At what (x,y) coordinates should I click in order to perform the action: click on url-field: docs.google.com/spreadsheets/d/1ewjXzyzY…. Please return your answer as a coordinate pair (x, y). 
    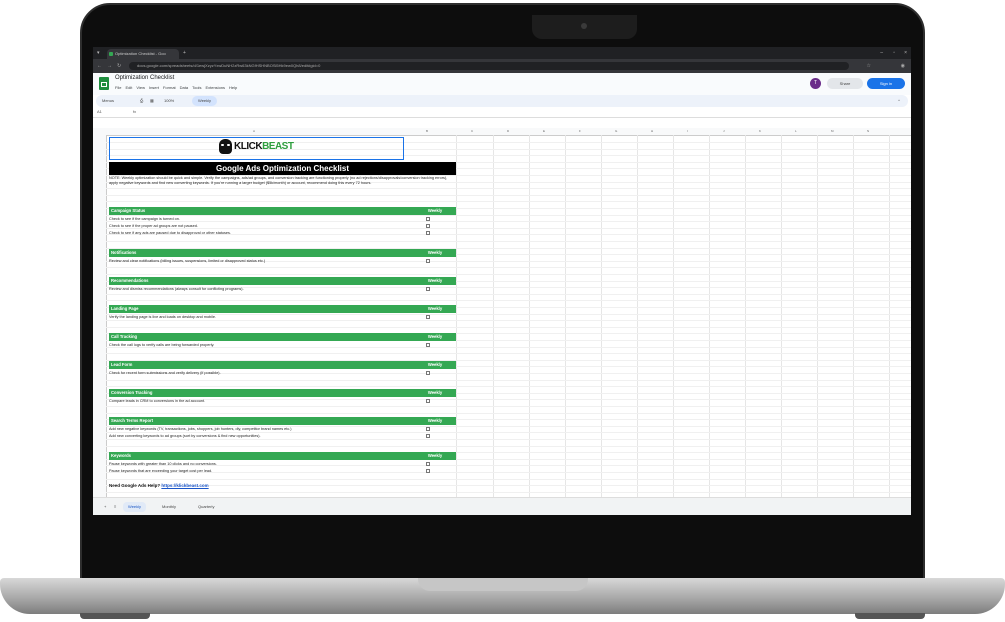
    Looking at the image, I should click on (489, 66).